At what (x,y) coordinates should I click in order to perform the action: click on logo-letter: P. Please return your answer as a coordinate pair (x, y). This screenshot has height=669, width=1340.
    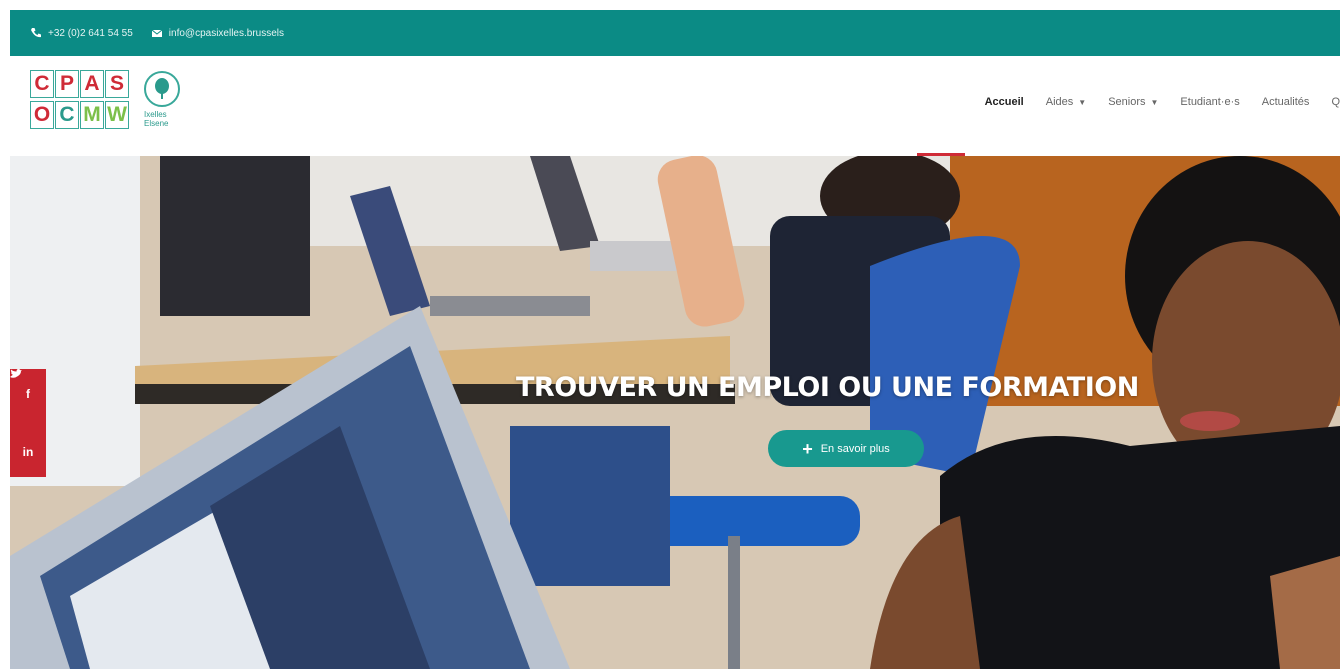
    Looking at the image, I should click on (67, 84).